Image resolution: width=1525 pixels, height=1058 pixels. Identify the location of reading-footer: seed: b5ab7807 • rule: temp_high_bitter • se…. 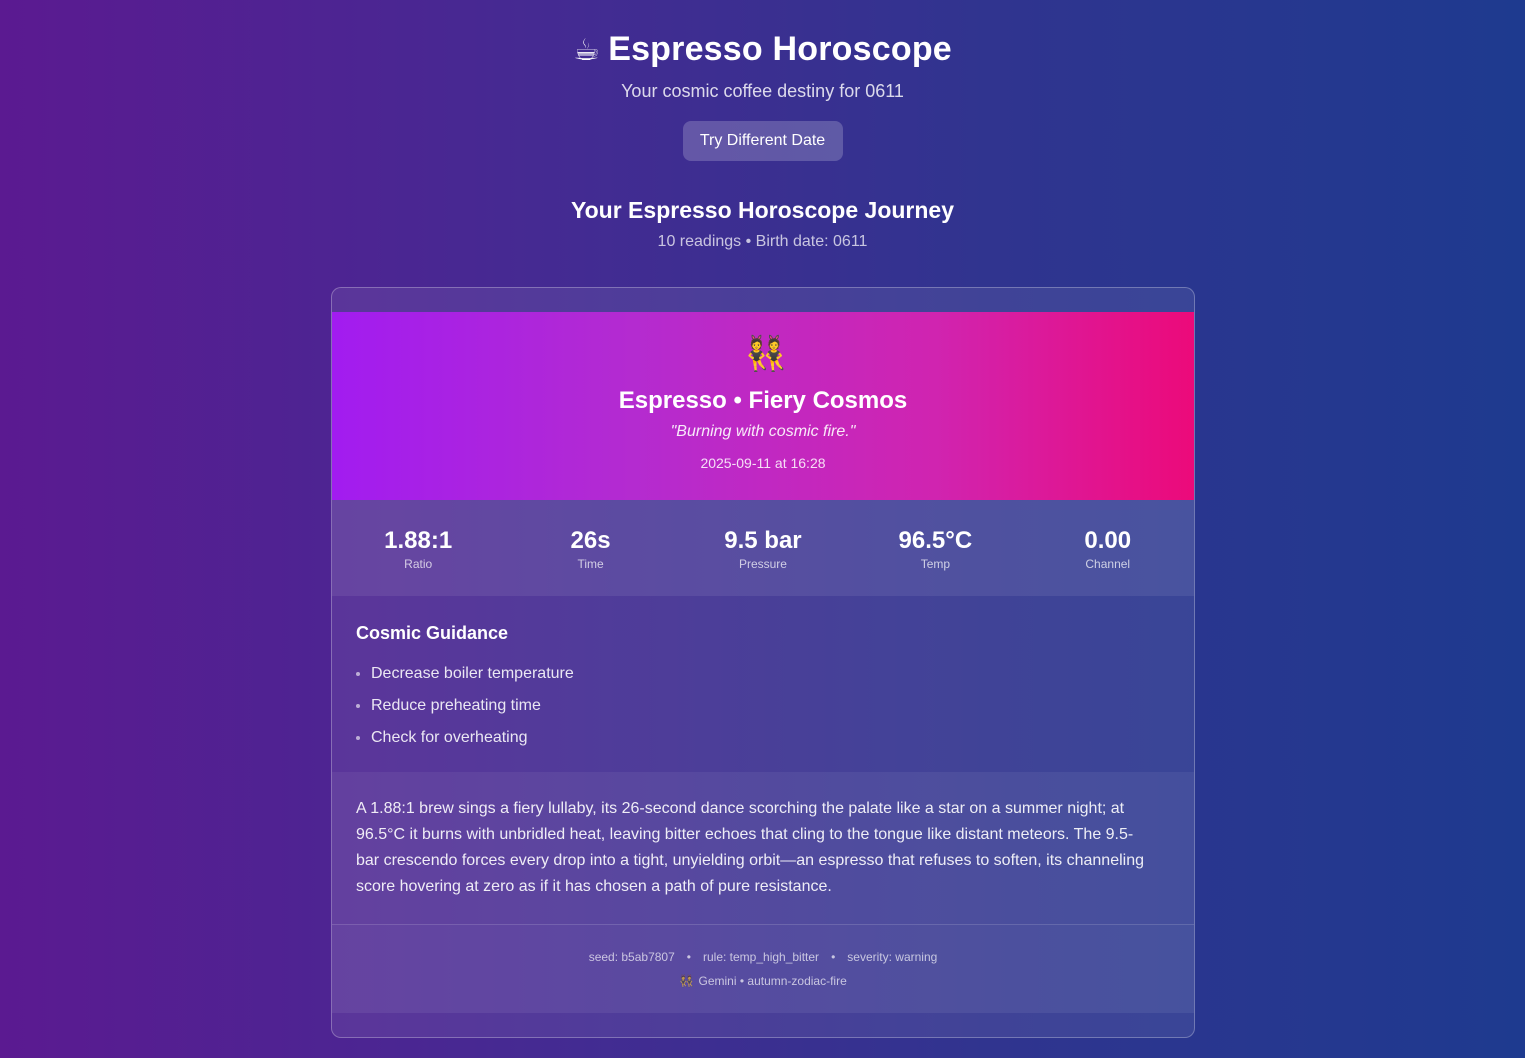
(763, 969).